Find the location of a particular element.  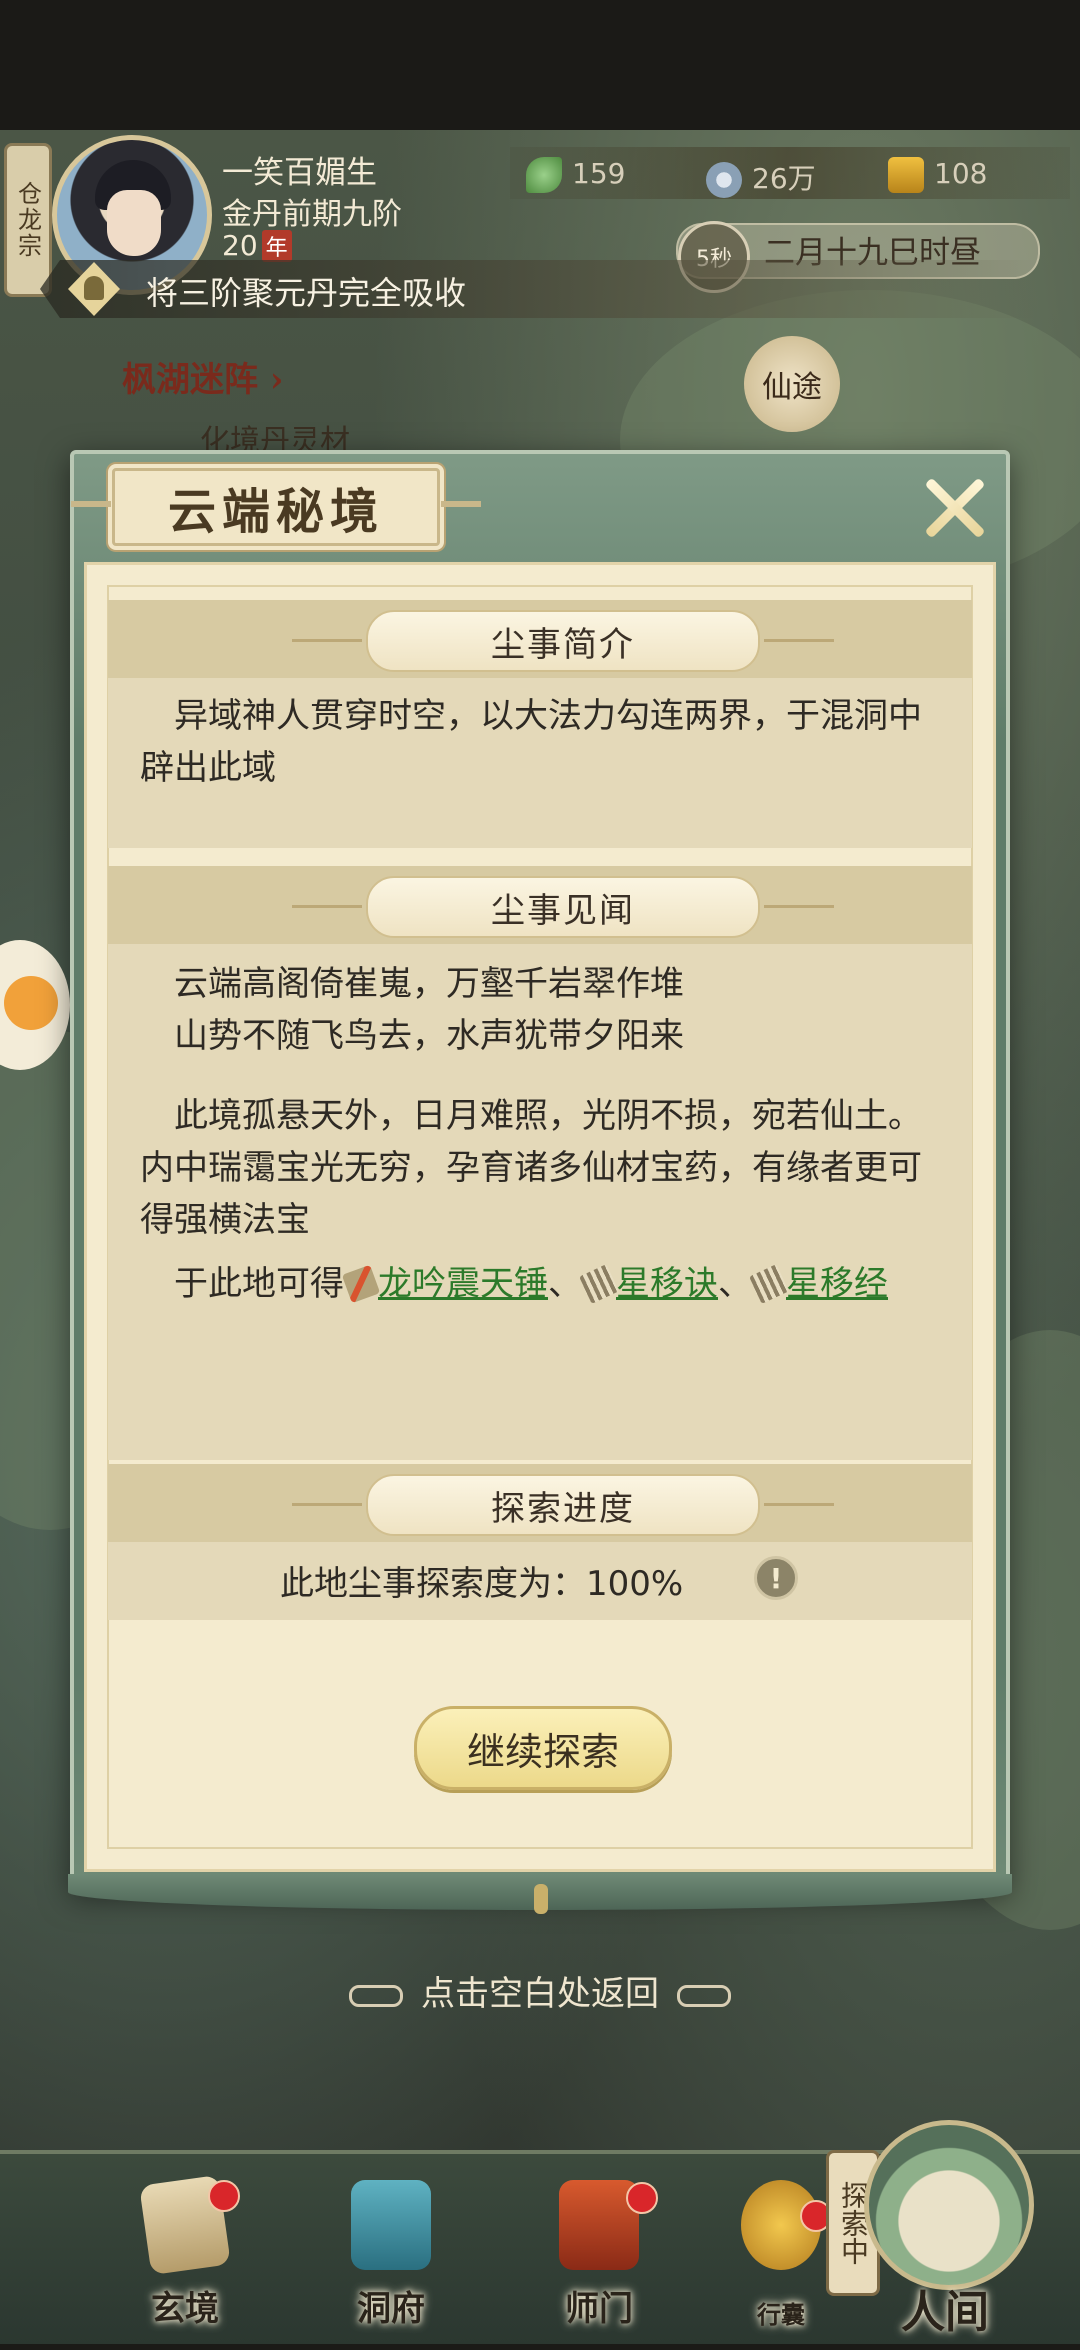

player-age: 20 年 is located at coordinates (257, 245).